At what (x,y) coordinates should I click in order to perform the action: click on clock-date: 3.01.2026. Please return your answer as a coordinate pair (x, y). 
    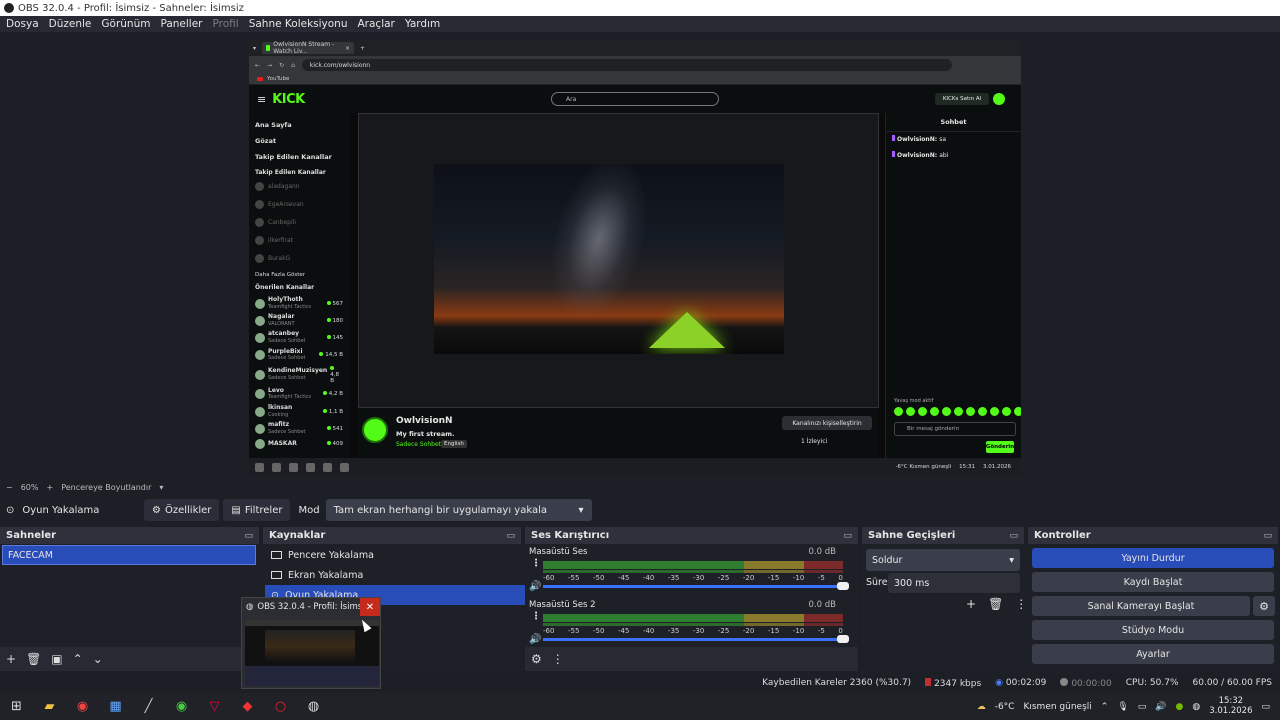
    Looking at the image, I should click on (1231, 710).